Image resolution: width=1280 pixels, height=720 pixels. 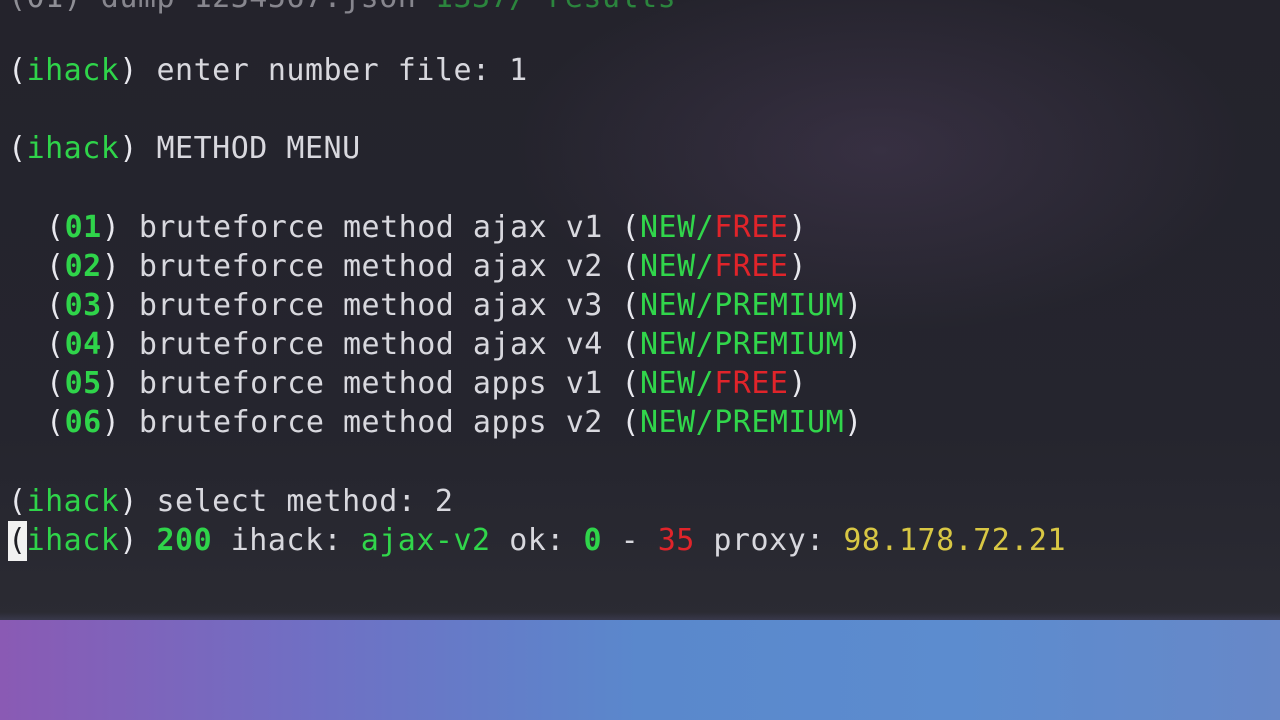 What do you see at coordinates (370, 266) in the screenshot?
I see `menu-item-text: bruteforce method ajax v2` at bounding box center [370, 266].